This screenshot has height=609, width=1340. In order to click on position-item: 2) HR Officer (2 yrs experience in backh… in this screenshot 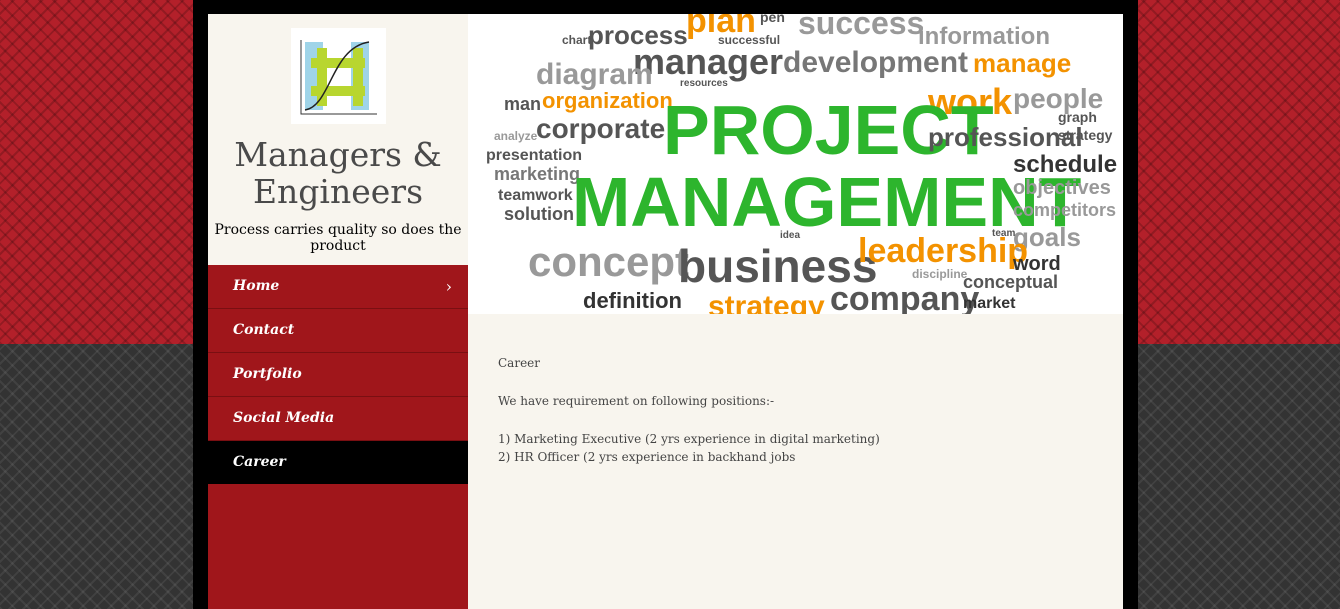, I will do `click(647, 457)`.